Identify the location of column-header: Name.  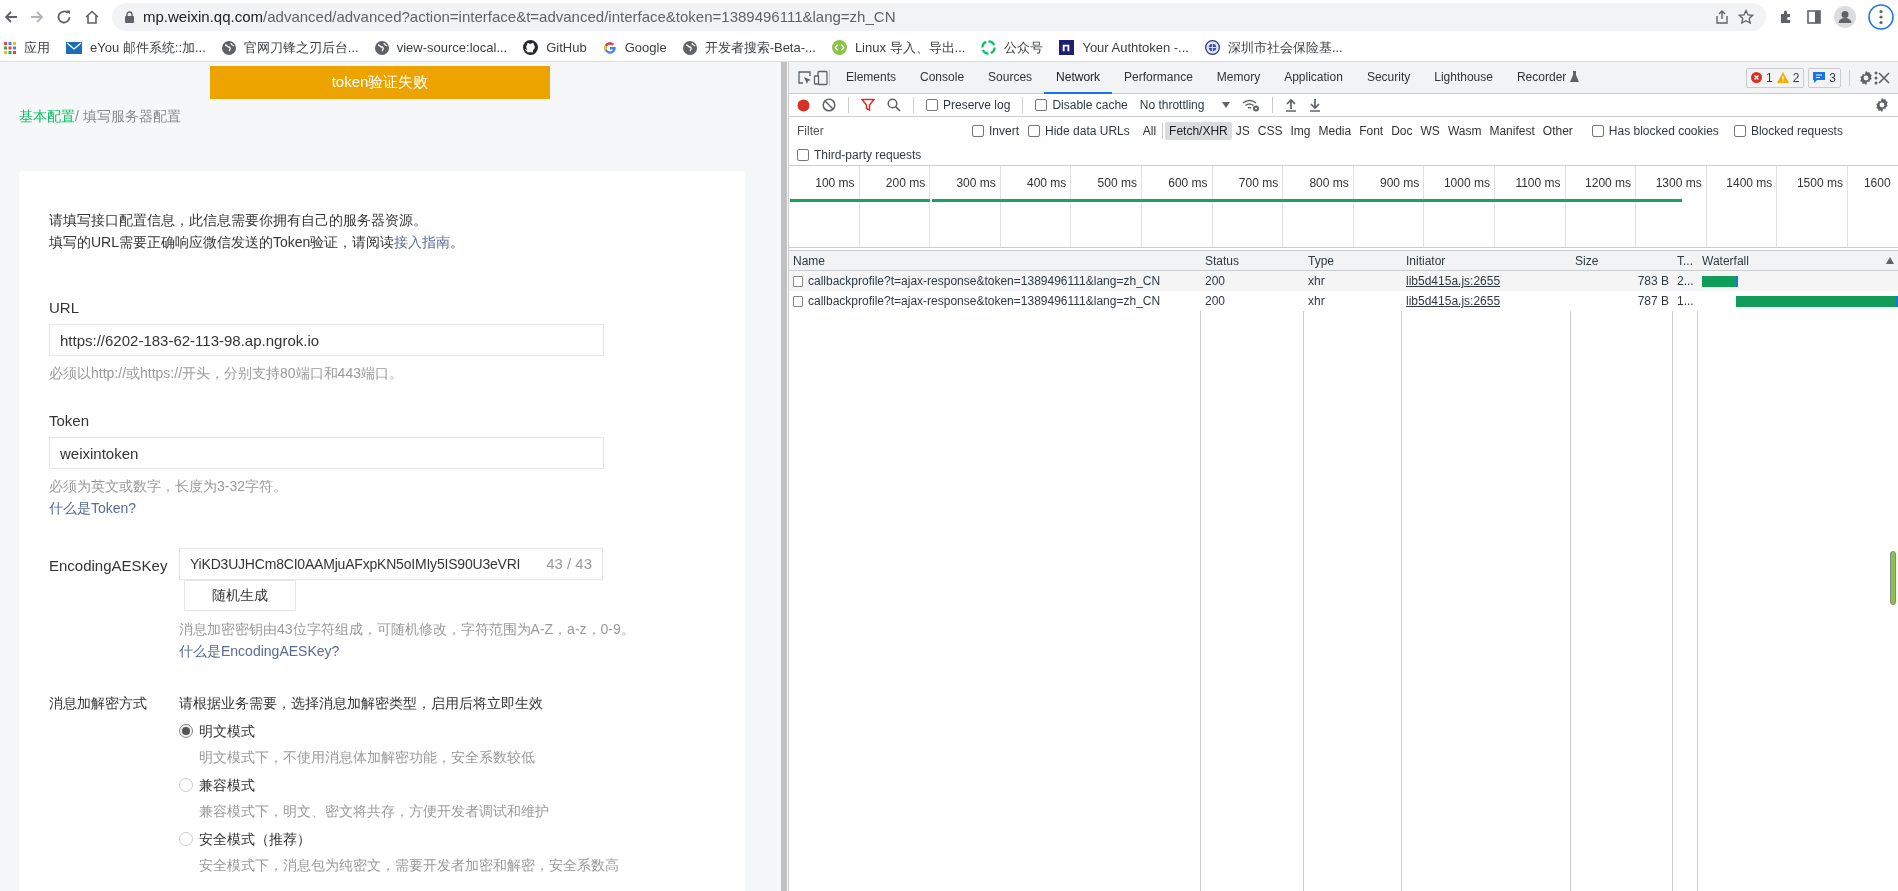
(809, 260).